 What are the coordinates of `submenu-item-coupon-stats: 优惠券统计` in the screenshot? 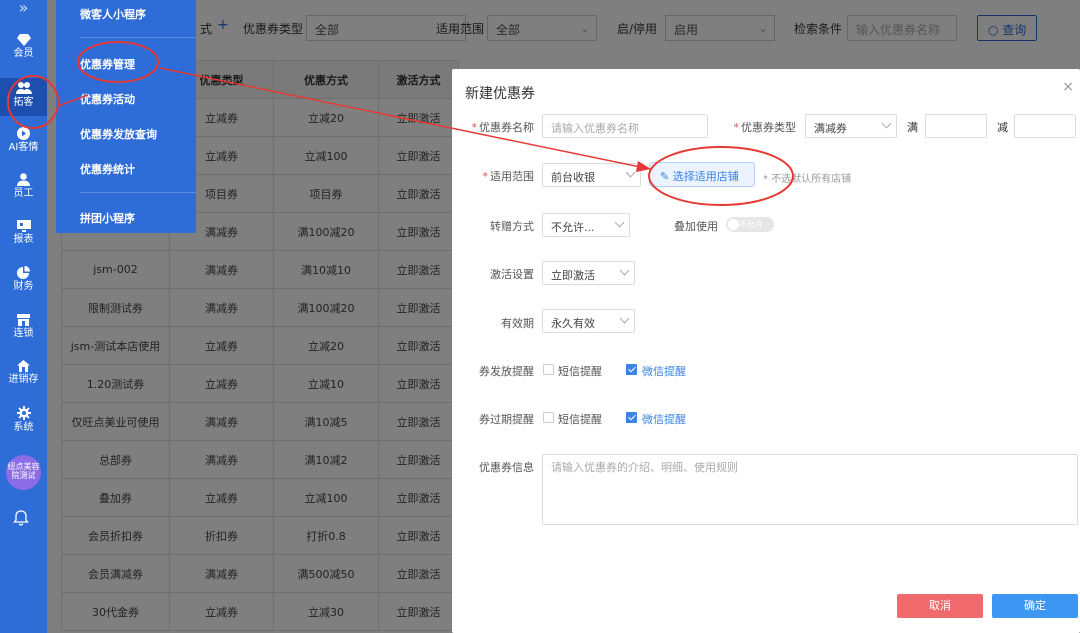 It's located at (107, 169).